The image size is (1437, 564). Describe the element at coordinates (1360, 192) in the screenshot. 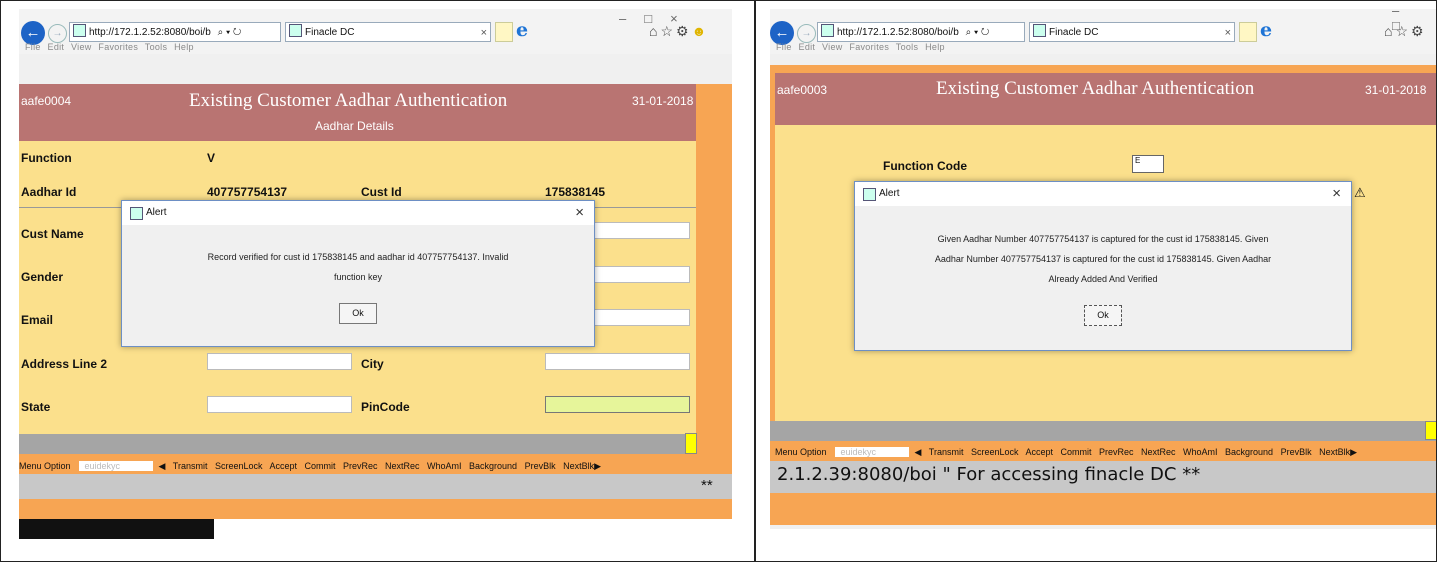

I see `warning-icon: ⚠` at that location.